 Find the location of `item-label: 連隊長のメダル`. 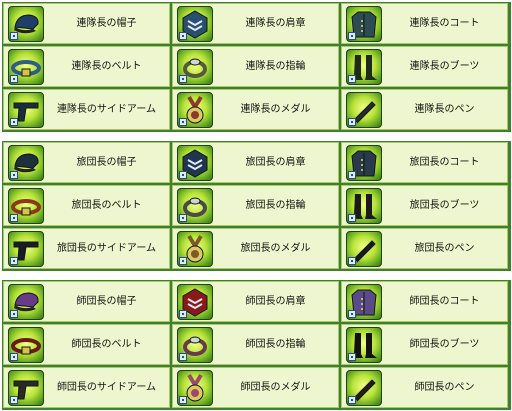

item-label: 連隊長のメダル is located at coordinates (275, 109).